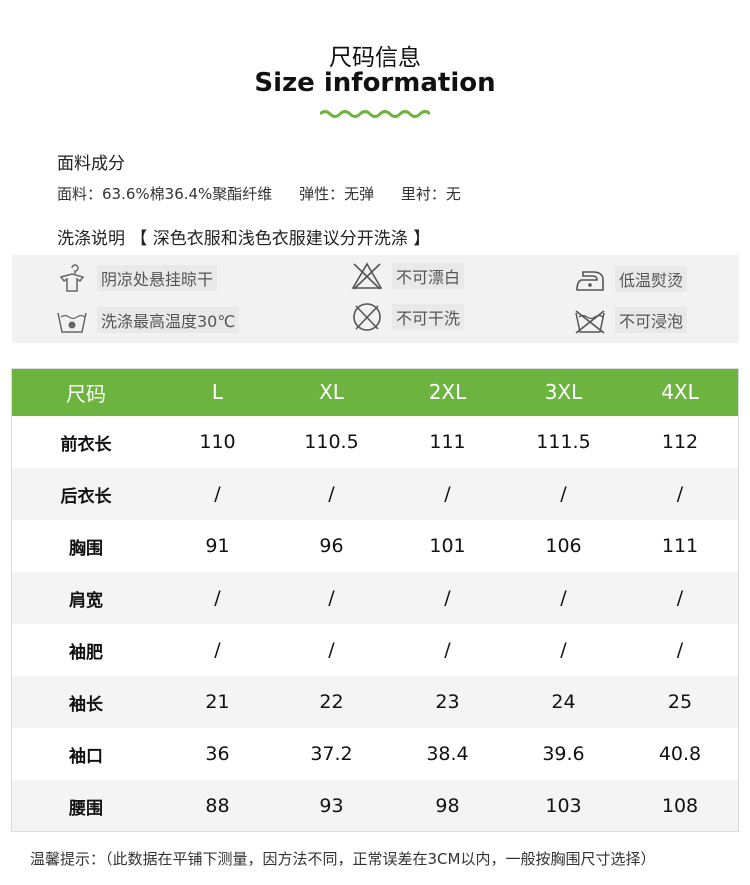 This screenshot has height=885, width=750. Describe the element at coordinates (590, 281) in the screenshot. I see `low-iron-icon` at that location.